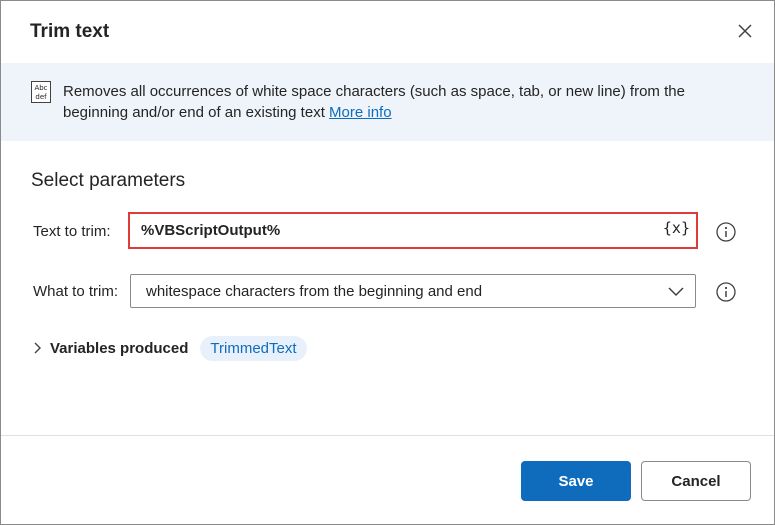 Image resolution: width=775 pixels, height=525 pixels. Describe the element at coordinates (40, 88) in the screenshot. I see `svg-text: Abc` at that location.